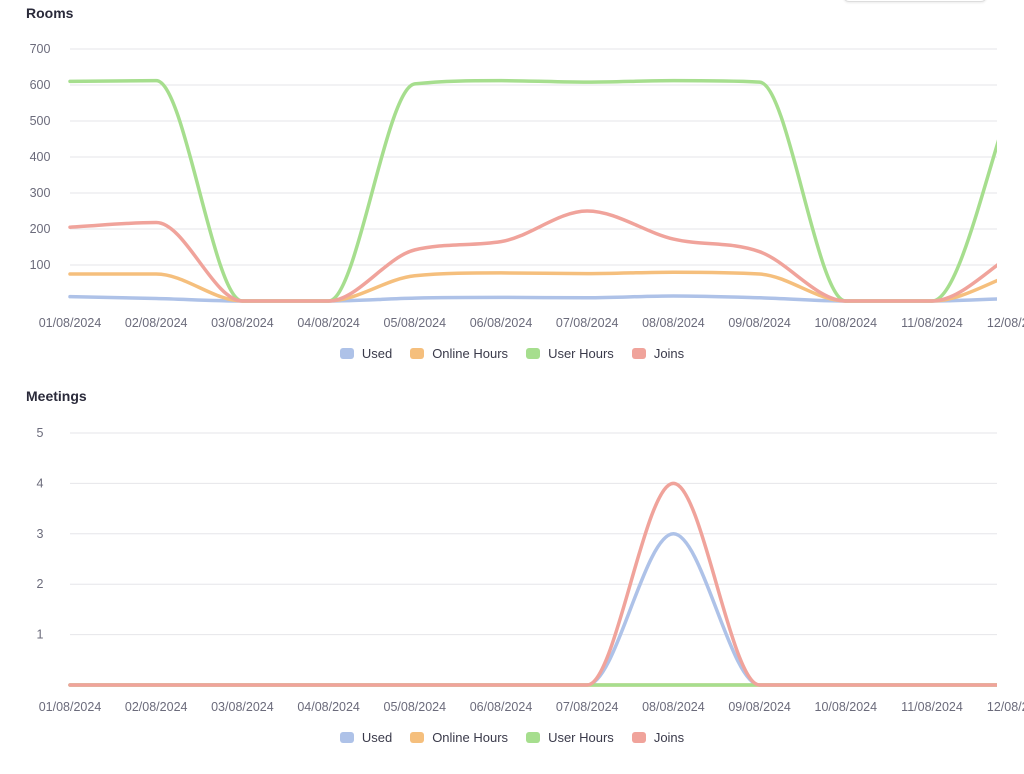  Describe the element at coordinates (512, 353) in the screenshot. I see `rooms-legend: Used Online Hours User Hours Joins` at that location.